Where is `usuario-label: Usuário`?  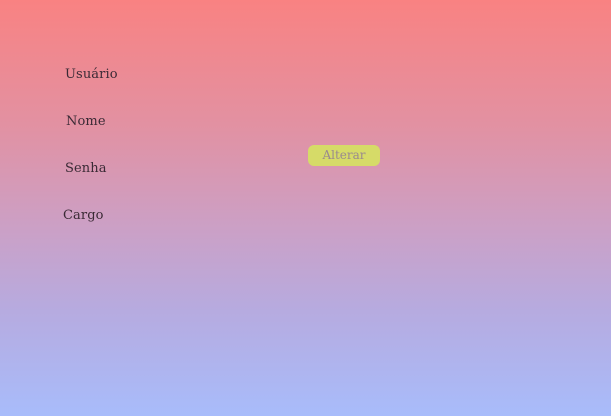 usuario-label: Usuário is located at coordinates (91, 74).